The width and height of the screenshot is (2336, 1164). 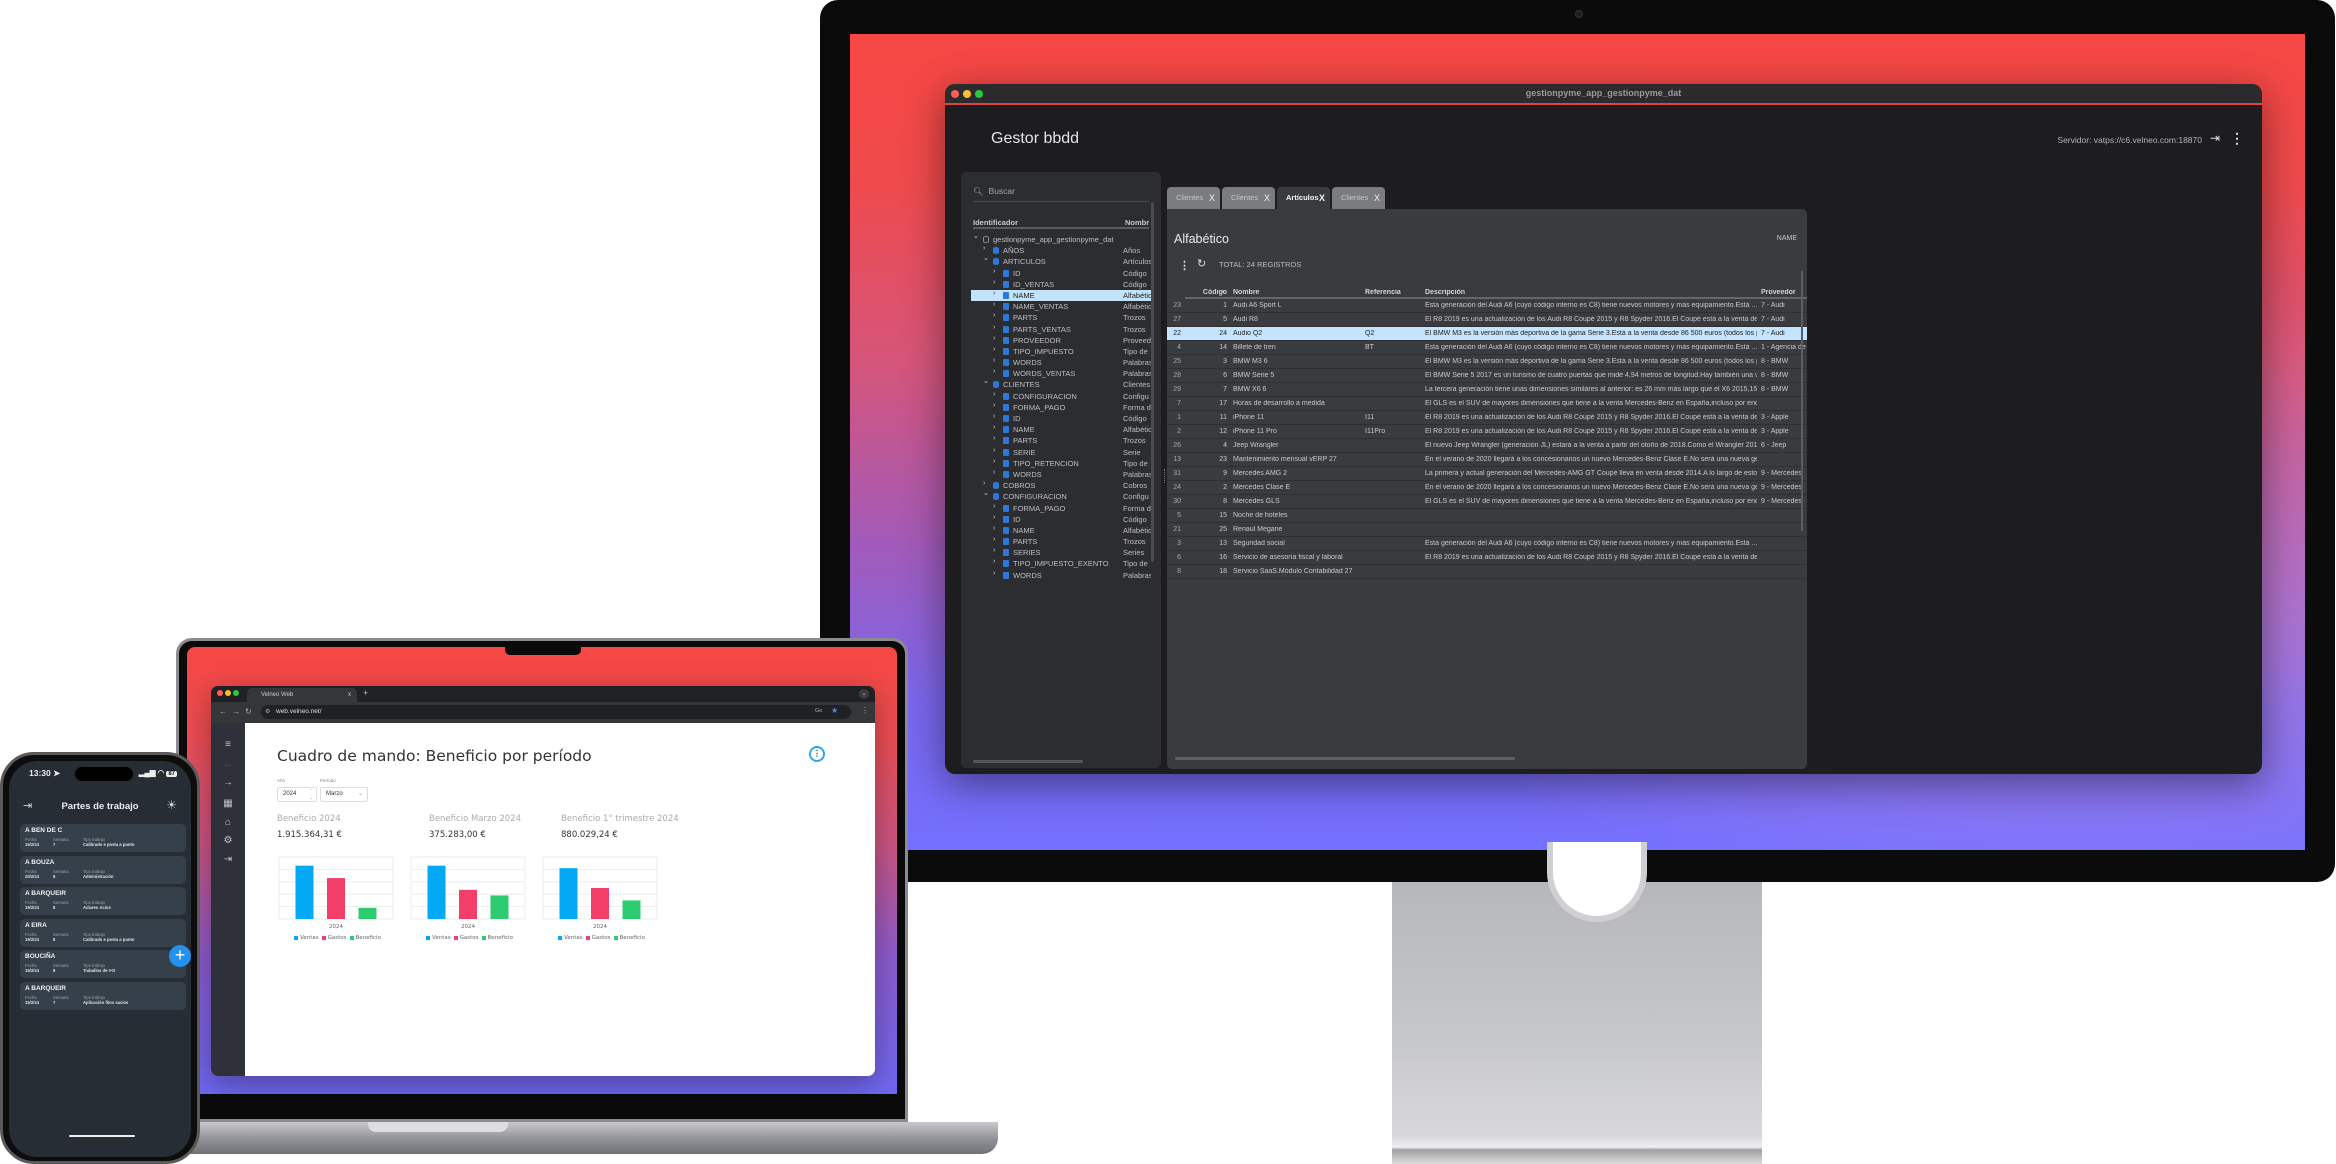 What do you see at coordinates (1061, 329) in the screenshot?
I see `tree-row: › PARTS_VENTAS Trozos` at bounding box center [1061, 329].